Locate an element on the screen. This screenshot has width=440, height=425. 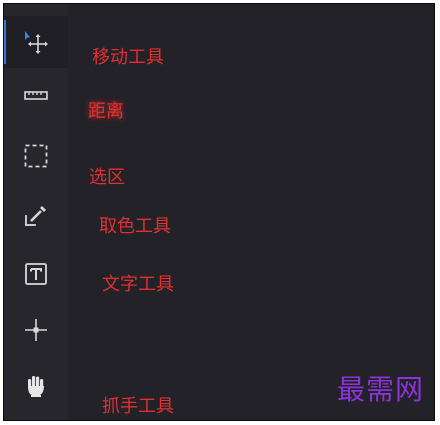
hand-icon is located at coordinates (36, 386).